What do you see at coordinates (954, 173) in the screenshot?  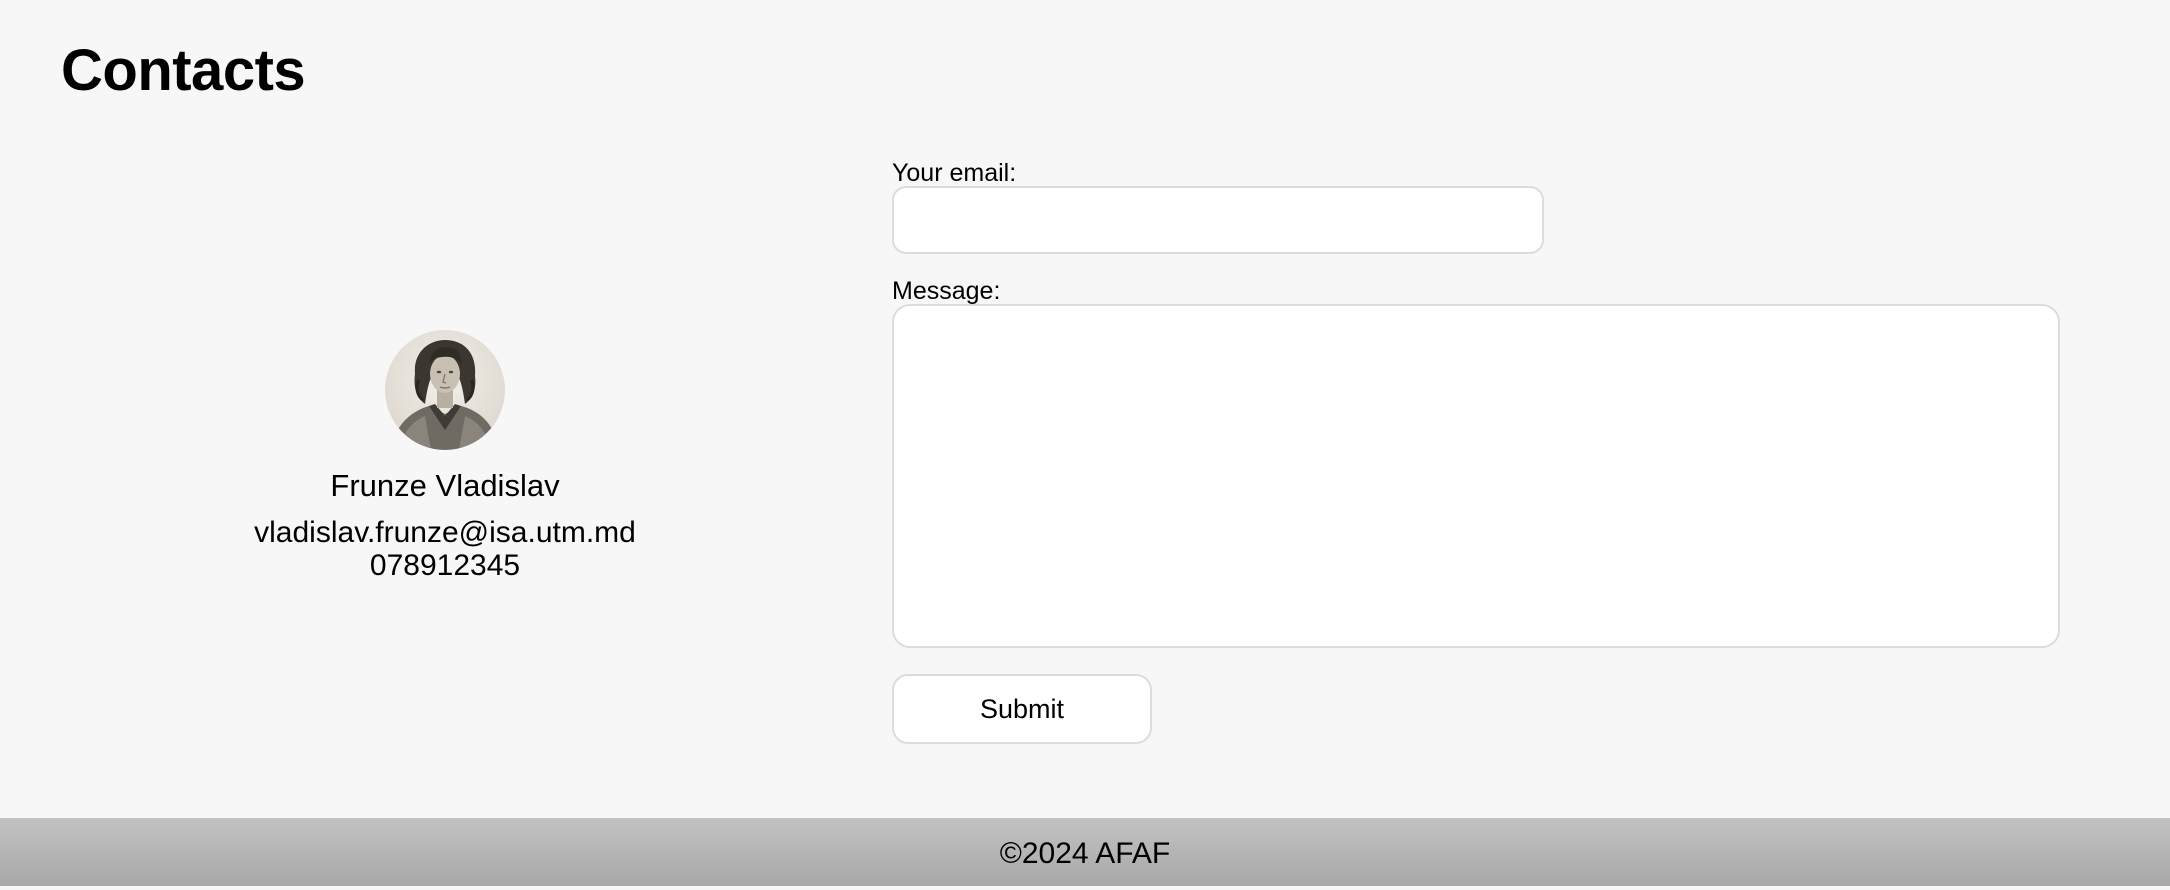 I see `email-label: Your email:` at bounding box center [954, 173].